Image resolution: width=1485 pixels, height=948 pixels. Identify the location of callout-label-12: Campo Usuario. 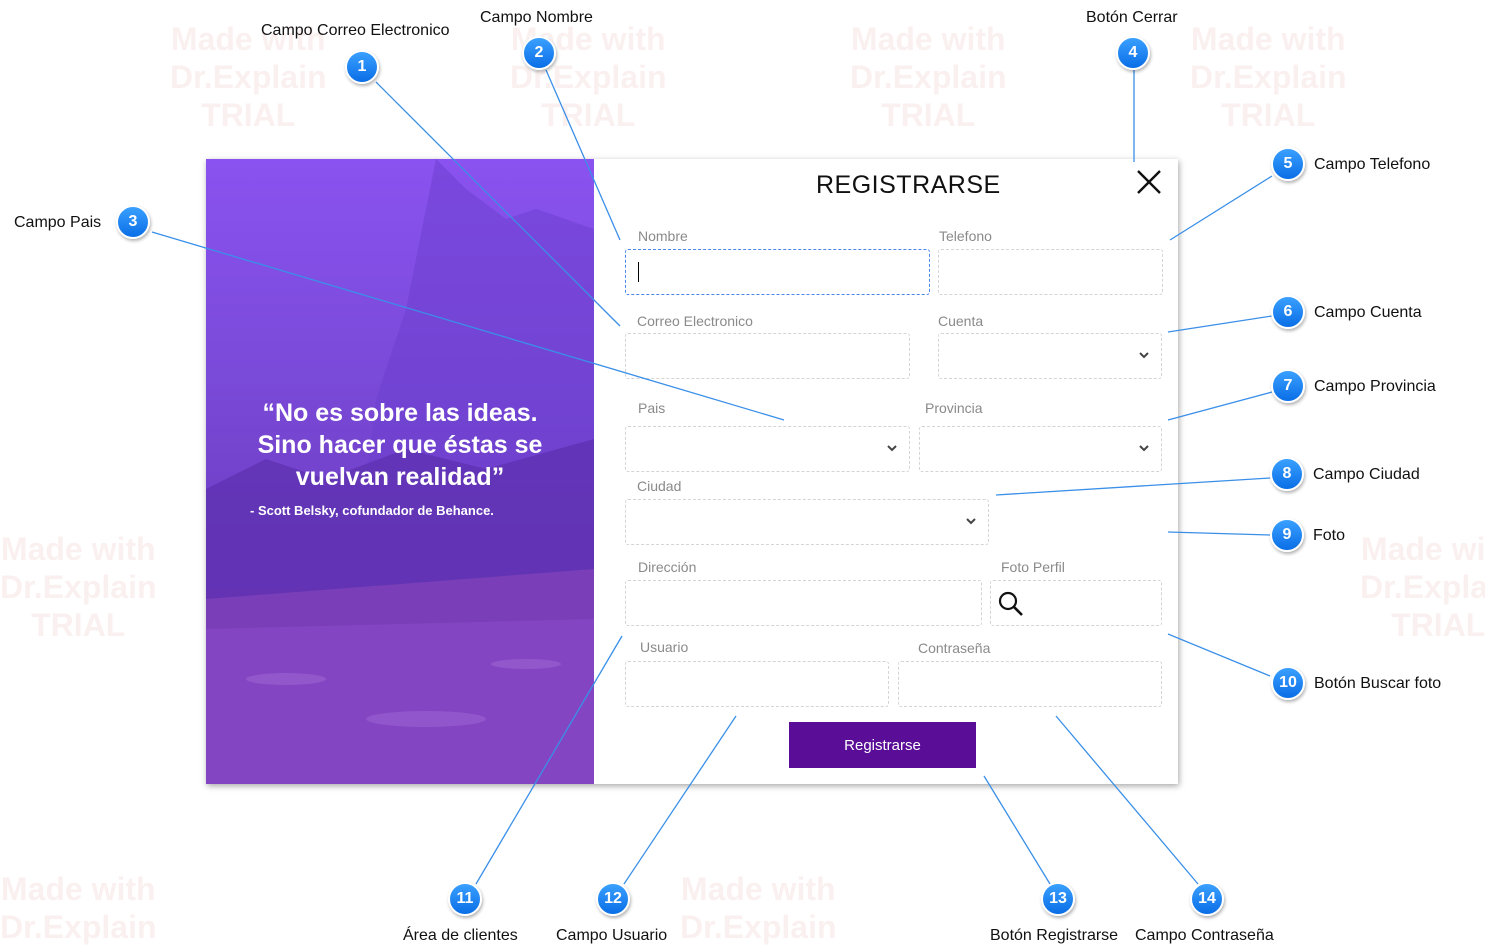
(612, 935).